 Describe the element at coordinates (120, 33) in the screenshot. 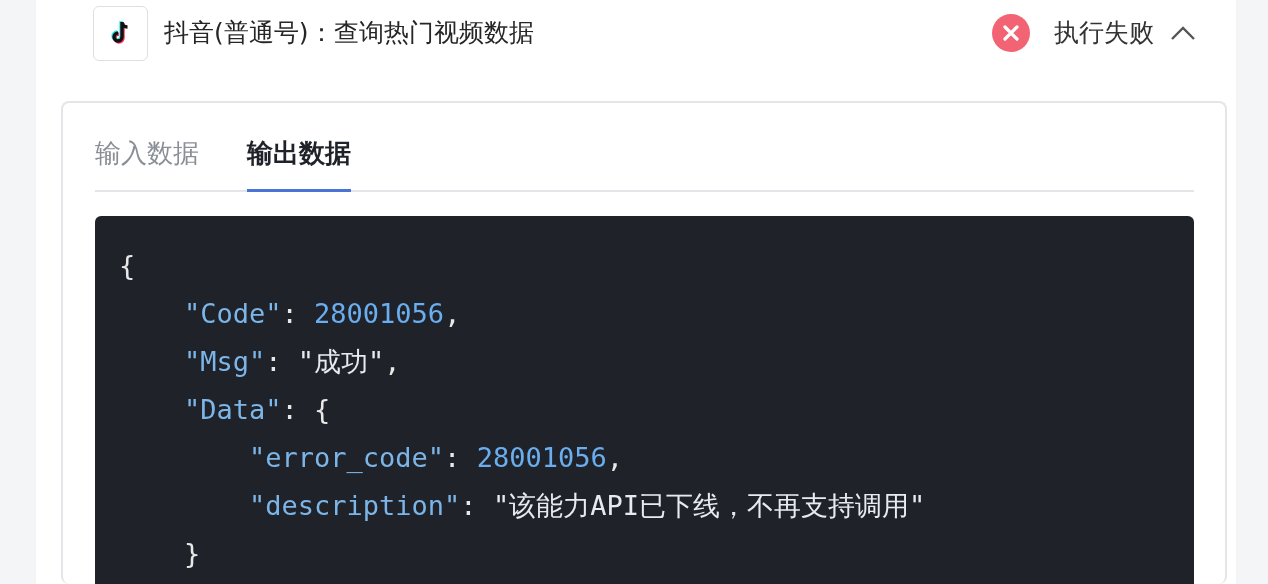

I see `app-icon` at that location.